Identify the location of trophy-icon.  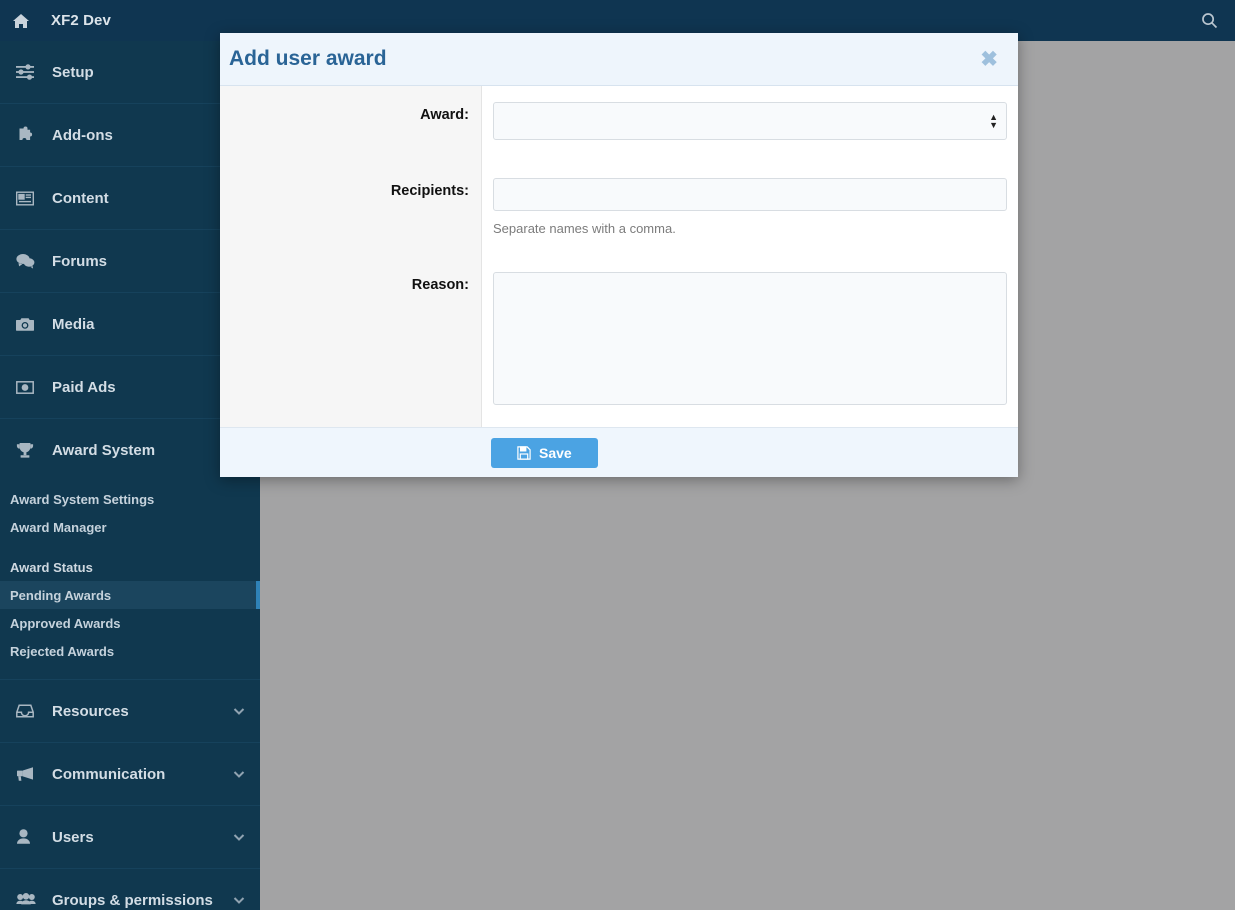
(30, 450).